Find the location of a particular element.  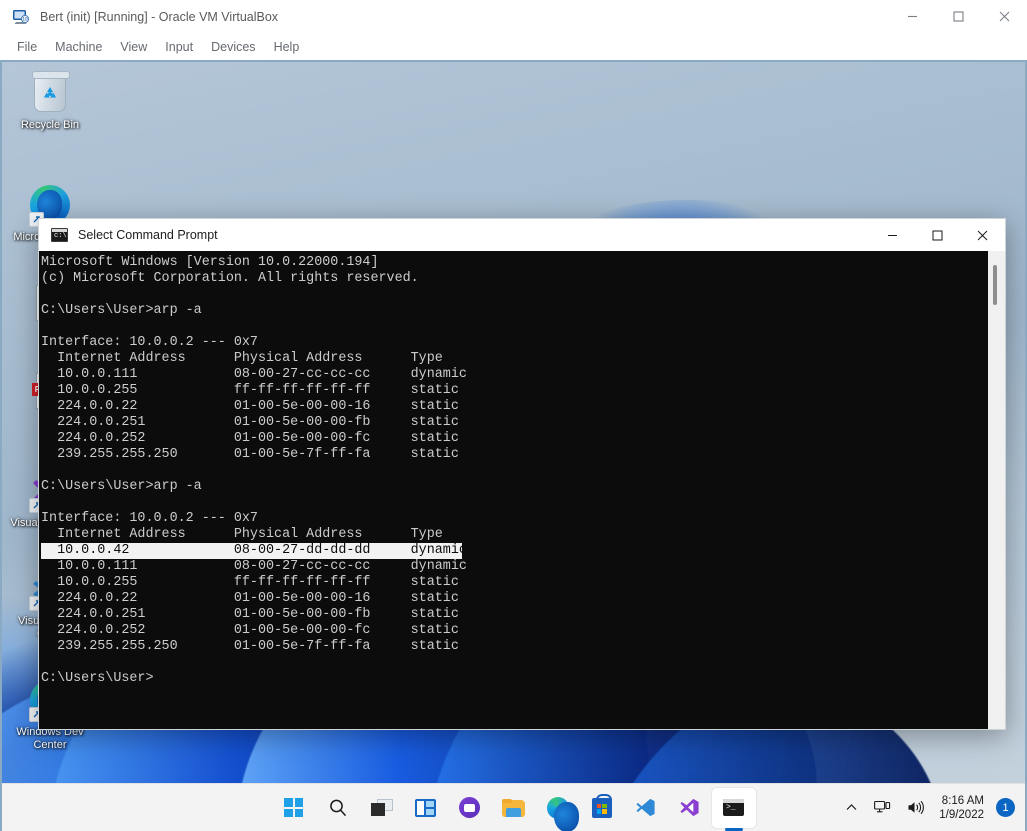

command-prompt-title: Select Command Prompt is located at coordinates (148, 235).